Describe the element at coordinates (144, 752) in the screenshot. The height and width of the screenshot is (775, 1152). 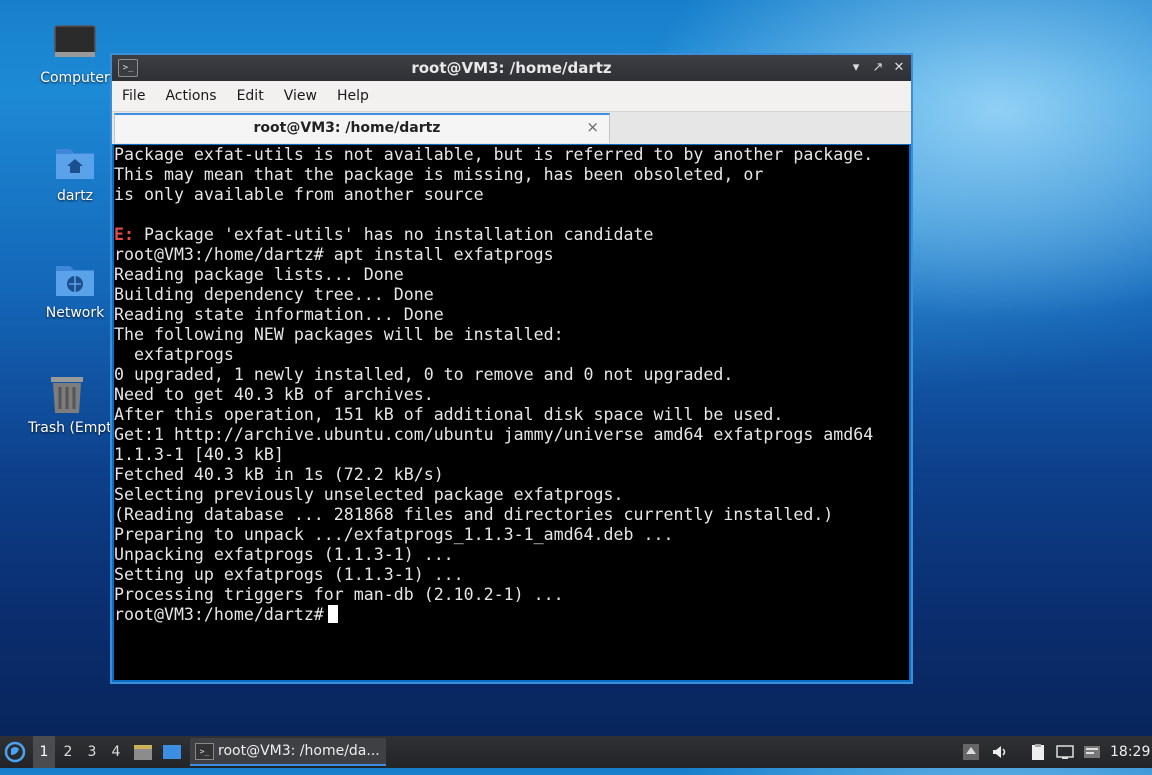
I see `file-manager-icon` at that location.